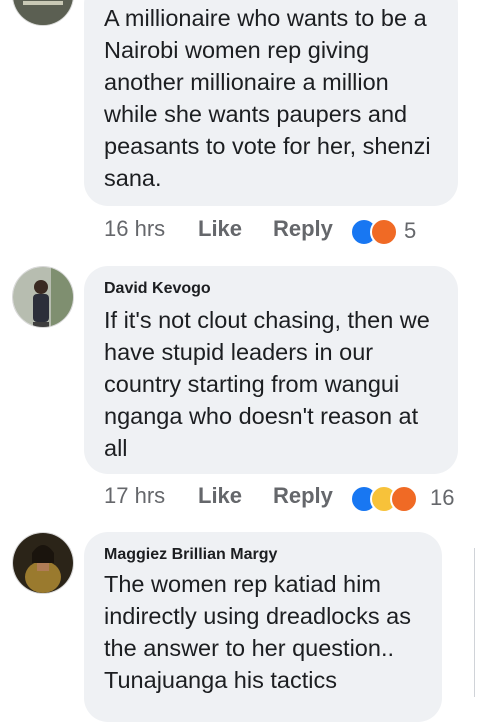 This screenshot has height=722, width=480. I want to click on comment-author: David Kevogo, so click(157, 289).